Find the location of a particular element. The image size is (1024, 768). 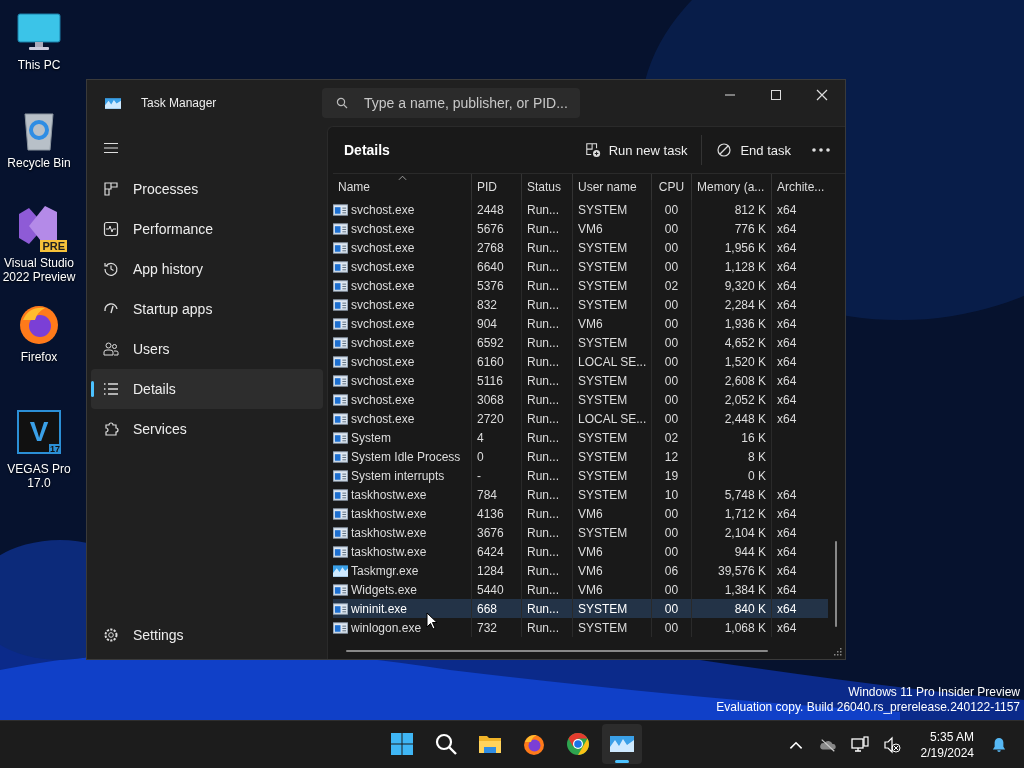

column-header: Status is located at coordinates (547, 187).